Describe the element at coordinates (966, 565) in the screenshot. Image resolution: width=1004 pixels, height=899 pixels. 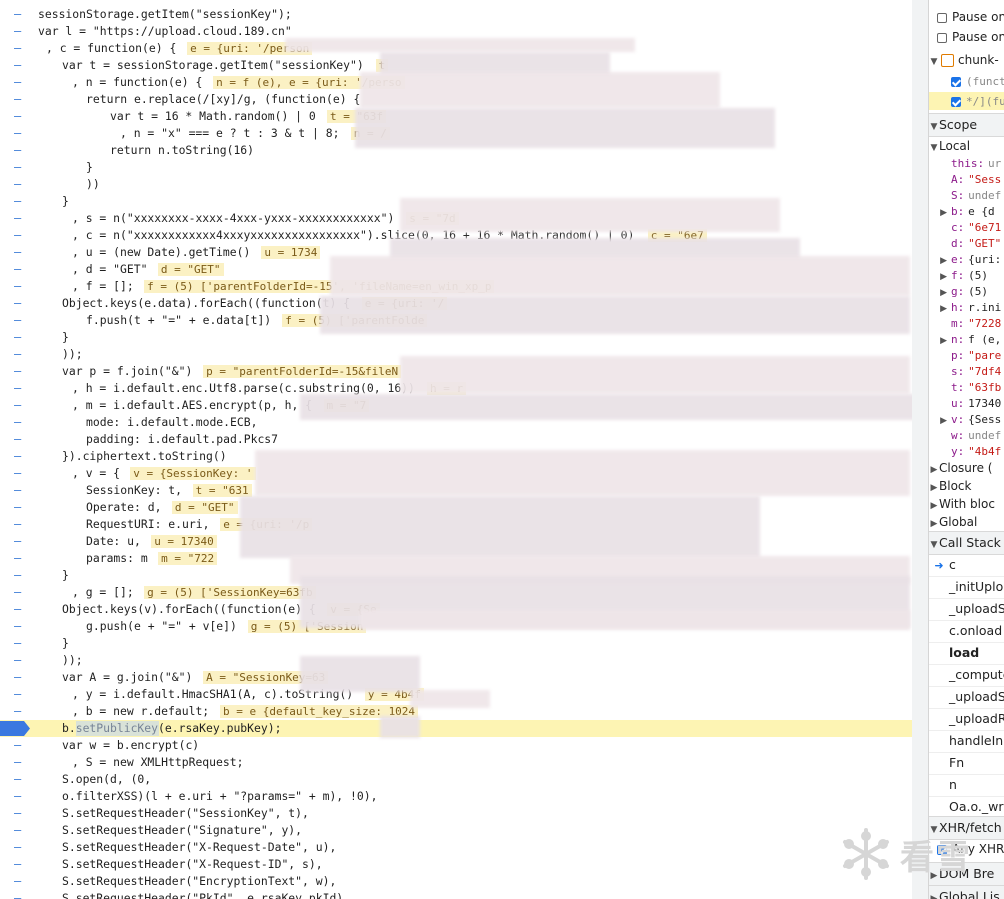
I see `call-frame: ➜ c` at that location.